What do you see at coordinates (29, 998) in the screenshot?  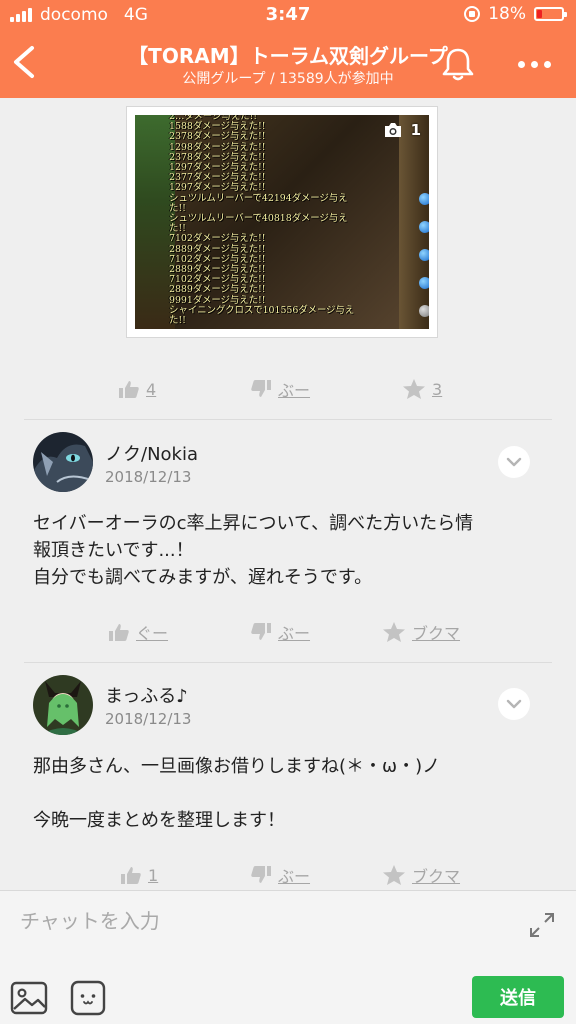 I see `image-picker-icon` at bounding box center [29, 998].